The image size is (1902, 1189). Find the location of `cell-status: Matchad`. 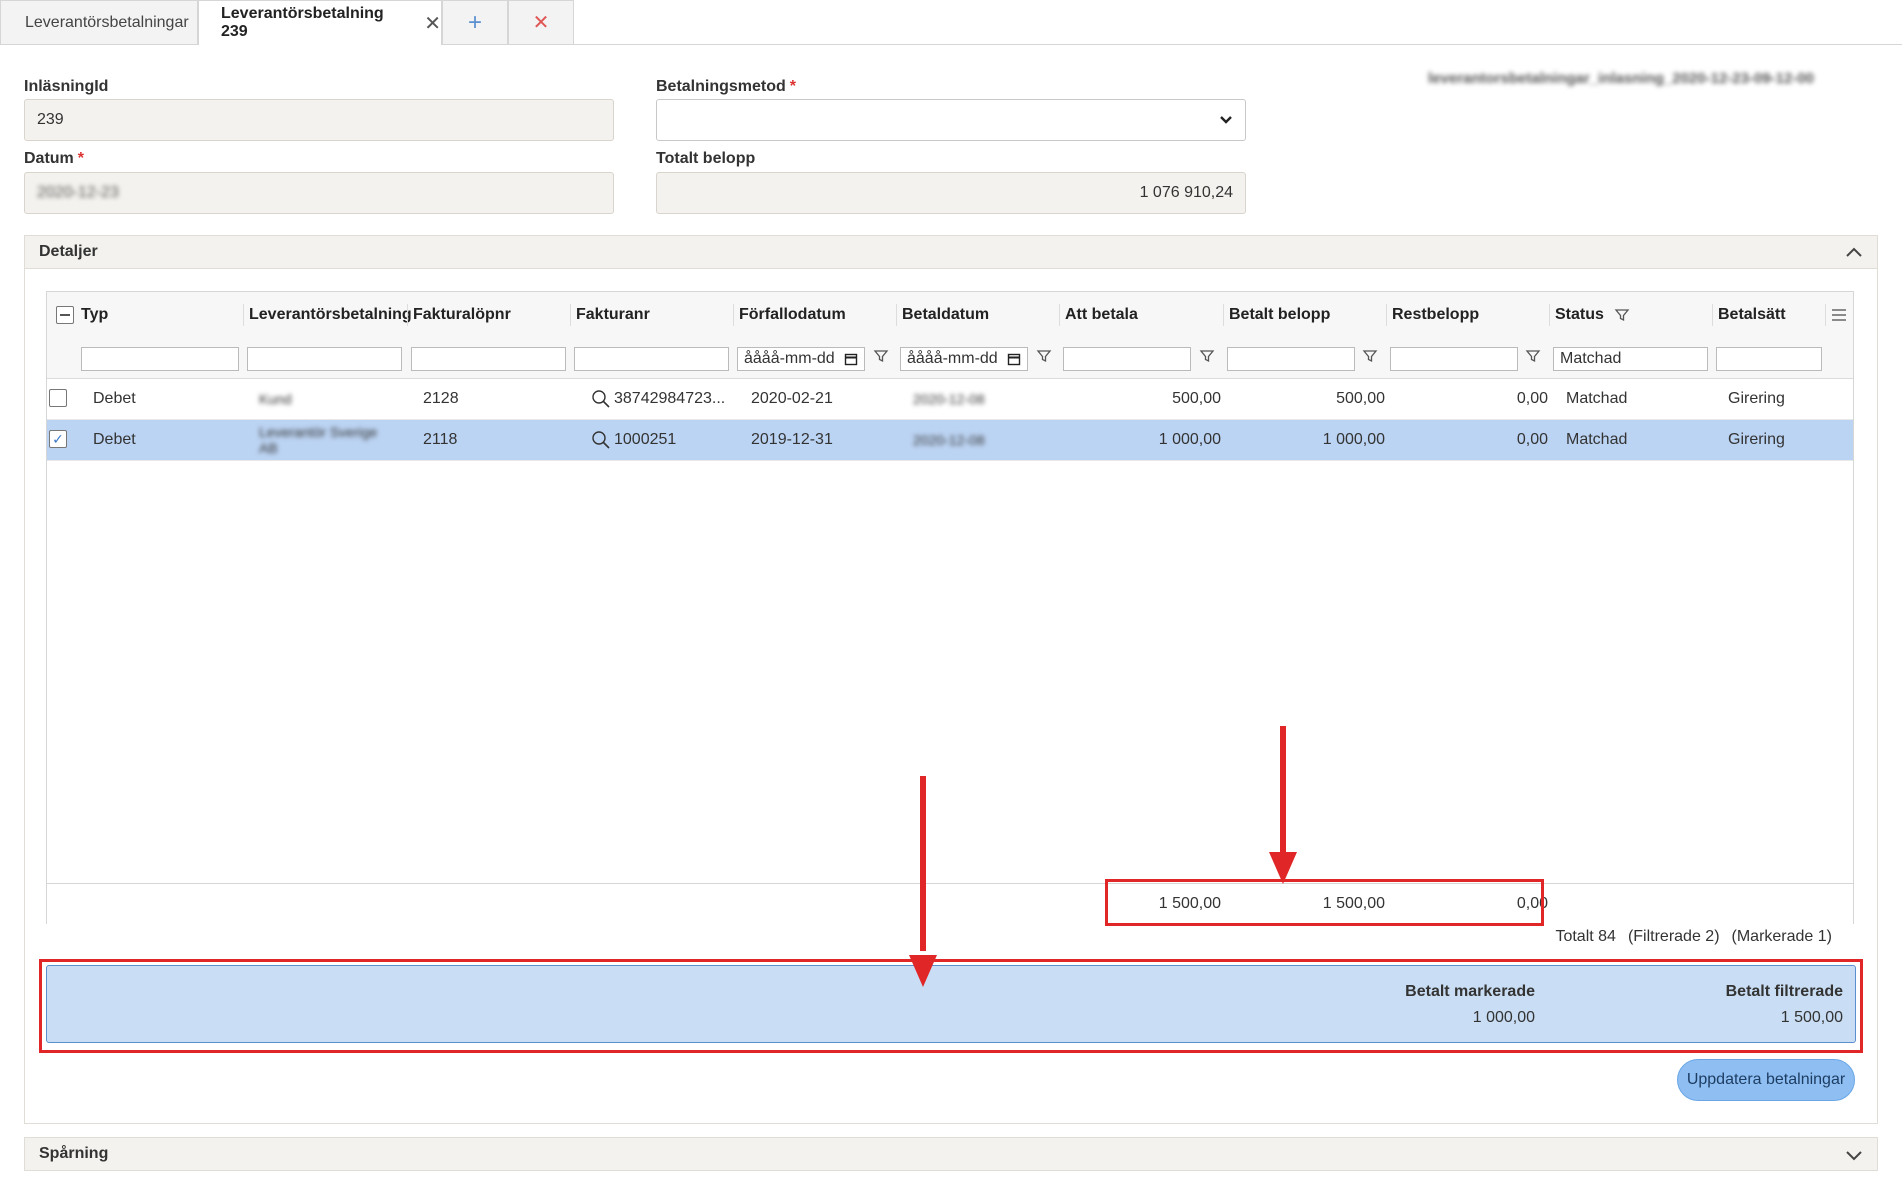

cell-status: Matchad is located at coordinates (1597, 398).